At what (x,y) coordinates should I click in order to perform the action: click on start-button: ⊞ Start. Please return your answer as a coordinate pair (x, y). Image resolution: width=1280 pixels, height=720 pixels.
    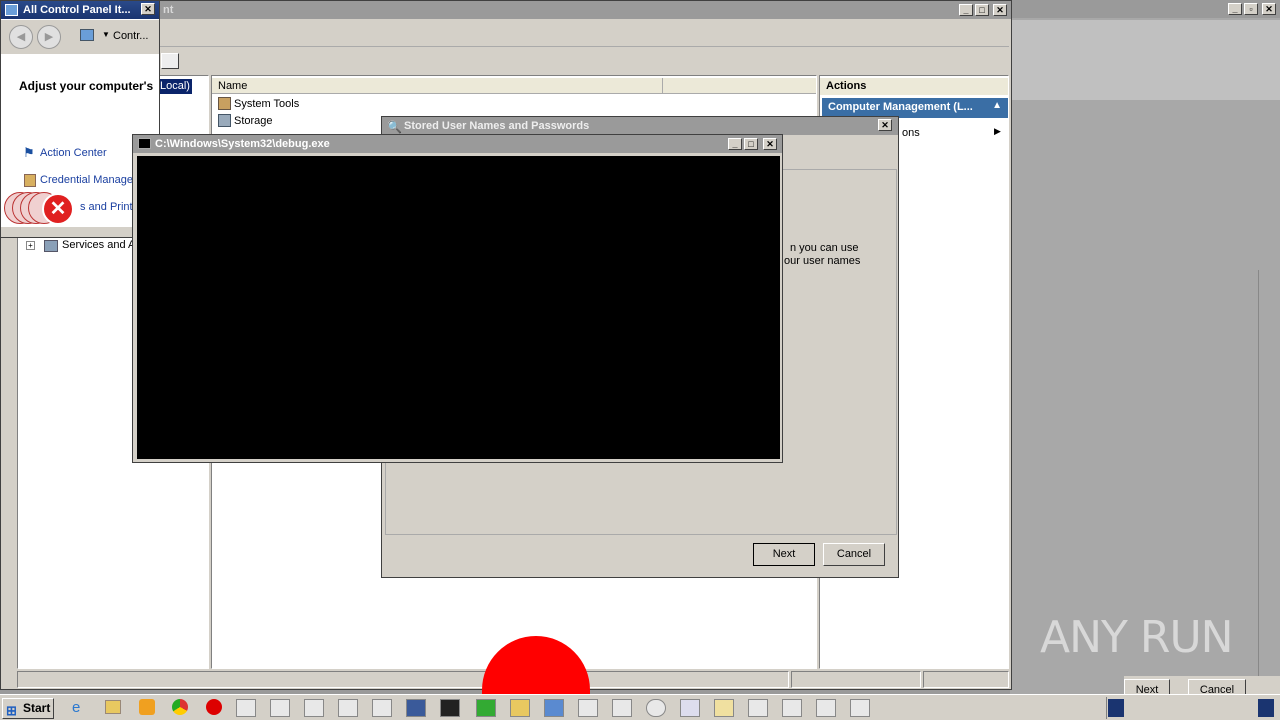
    Looking at the image, I should click on (28, 708).